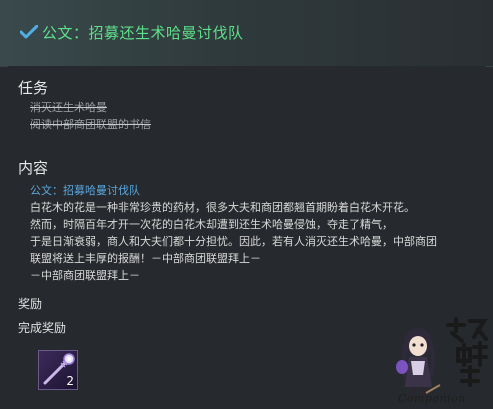 This screenshot has height=409, width=493. What do you see at coordinates (85, 190) in the screenshot?
I see `content-subtitle: 公文：招募哈曼讨伐队` at bounding box center [85, 190].